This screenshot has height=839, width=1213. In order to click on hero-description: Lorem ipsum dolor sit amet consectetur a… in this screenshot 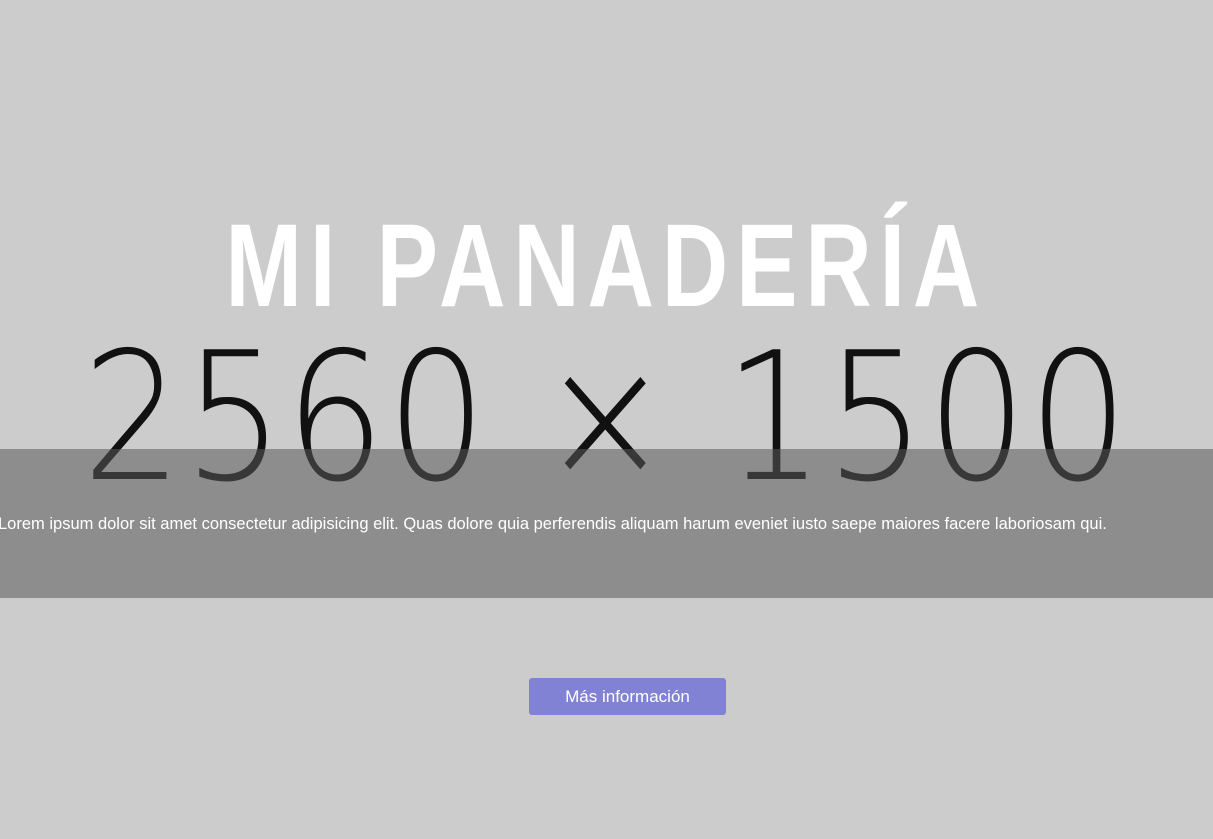, I will do `click(553, 524)`.